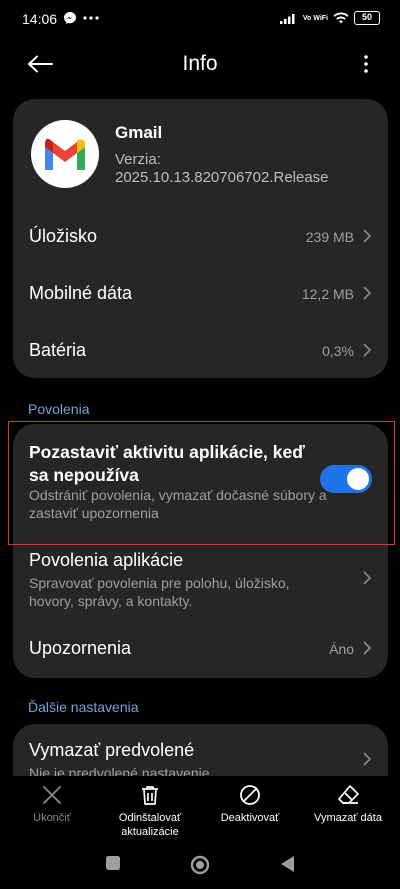 The image size is (400, 889). What do you see at coordinates (150, 825) in the screenshot?
I see `uninstall-updates-label: Odinštalovať aktualizácie` at bounding box center [150, 825].